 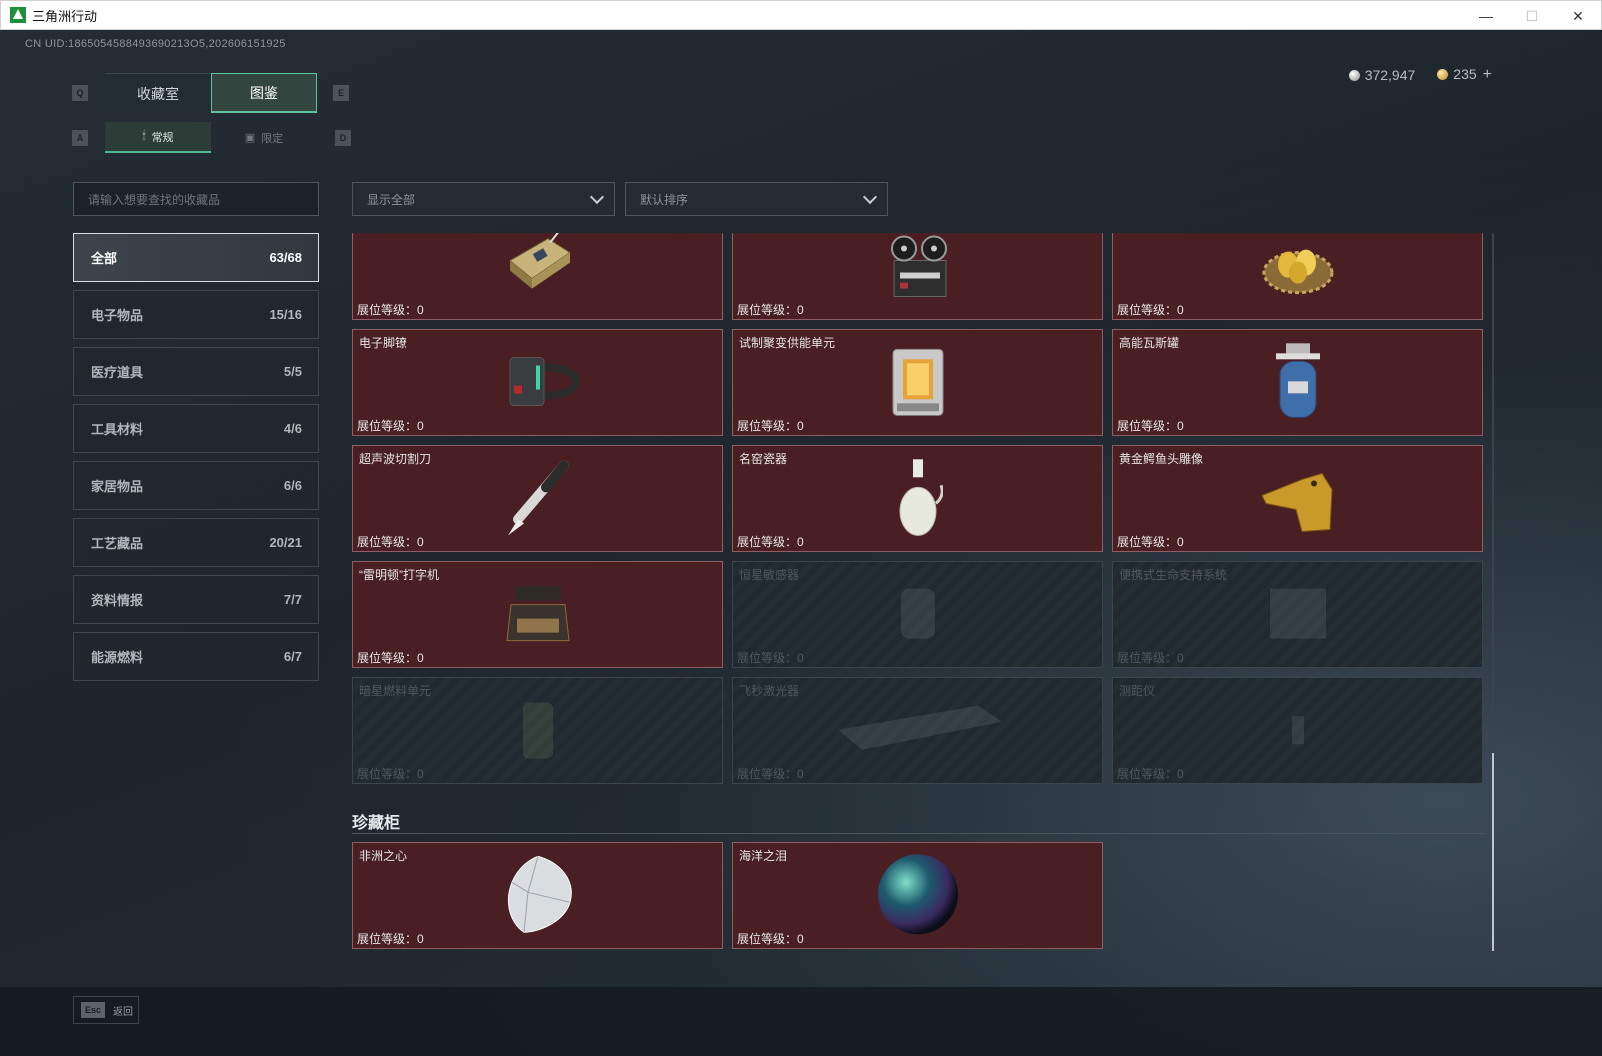 I want to click on gas-canister-icon, so click(x=1297, y=380).